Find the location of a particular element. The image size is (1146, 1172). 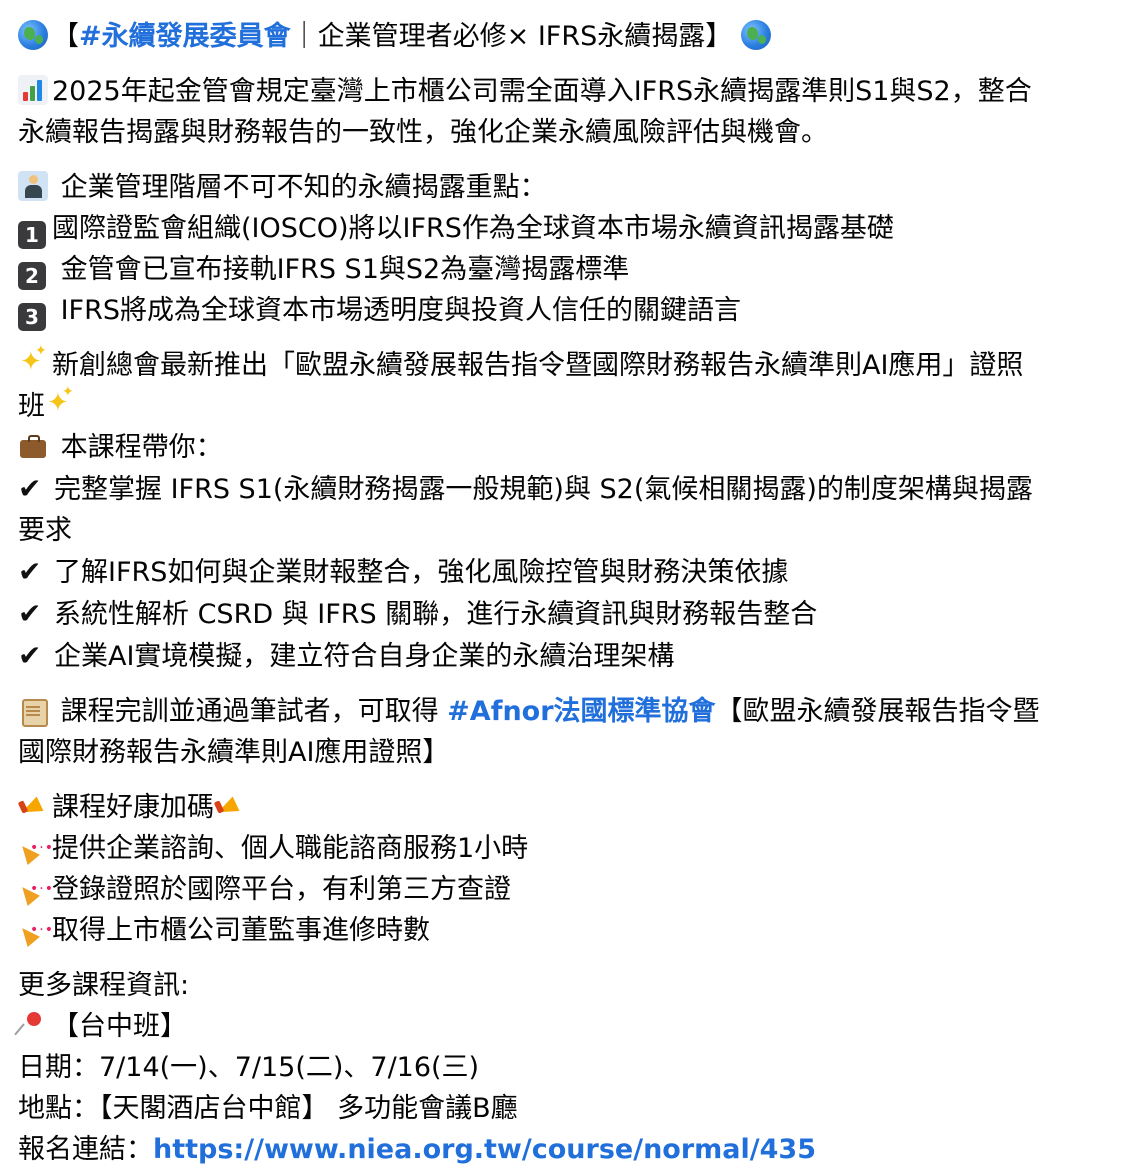

key-point-item: 1 國際證監會組織(IOSCO)將以IFRS作為全球資本市場永續資訊揭露基礎 is located at coordinates (575, 228).